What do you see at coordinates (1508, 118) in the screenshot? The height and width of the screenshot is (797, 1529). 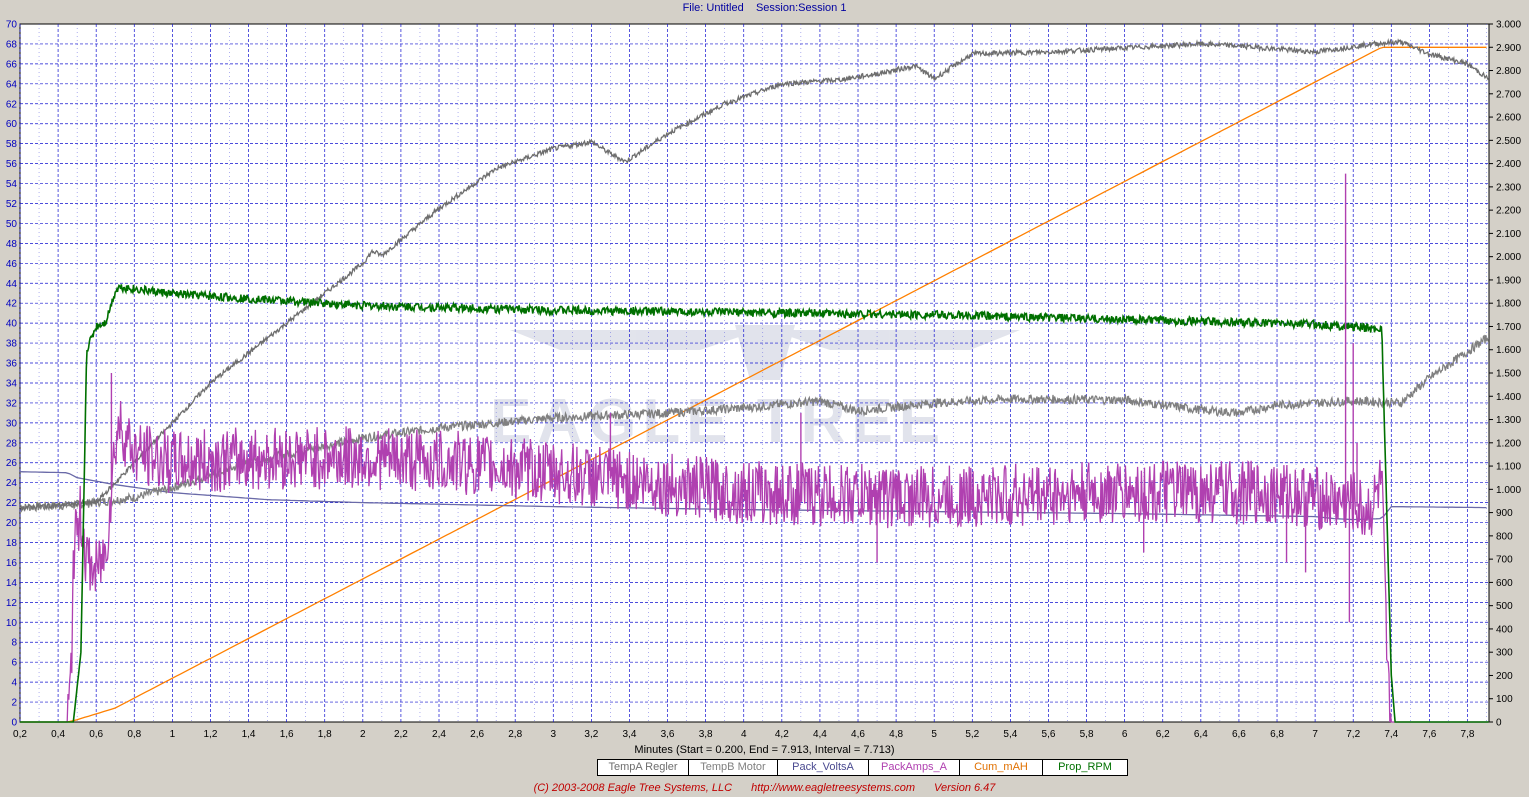 I see `right-tick-label: 2.600` at bounding box center [1508, 118].